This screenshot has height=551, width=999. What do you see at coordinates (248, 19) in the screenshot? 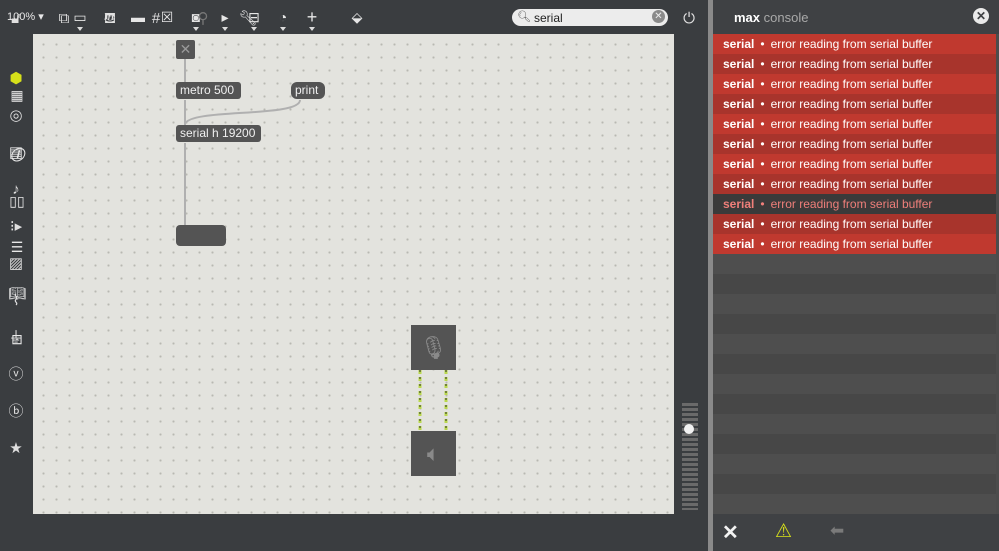
I see `wrench-icon: 🔧︎` at bounding box center [248, 19].